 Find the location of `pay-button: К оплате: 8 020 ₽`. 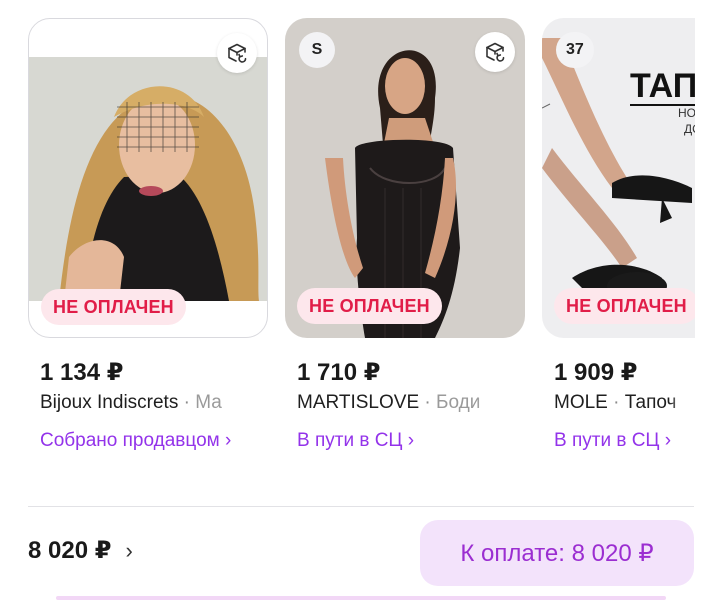

pay-button: К оплате: 8 020 ₽ is located at coordinates (557, 553).